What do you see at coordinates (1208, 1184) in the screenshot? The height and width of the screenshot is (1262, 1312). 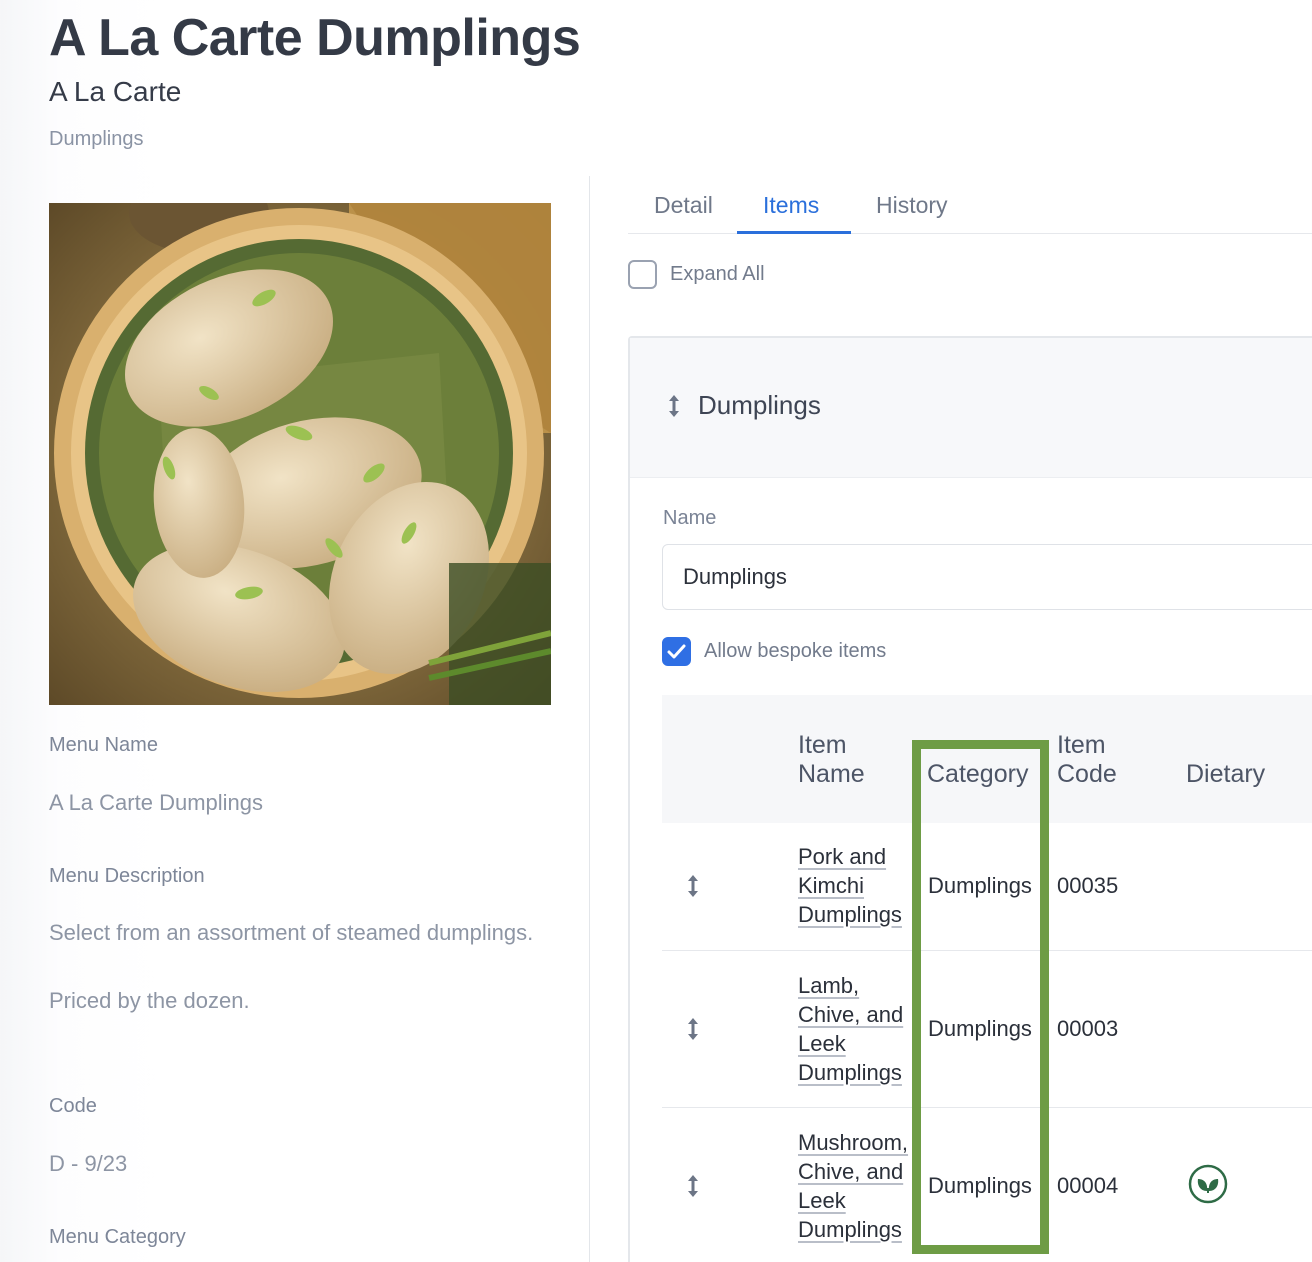 I see `vegan-leaf-icon` at bounding box center [1208, 1184].